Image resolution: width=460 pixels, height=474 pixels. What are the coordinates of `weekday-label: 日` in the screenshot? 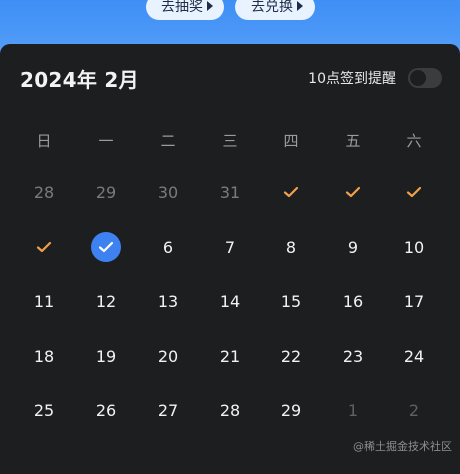 It's located at (44, 141).